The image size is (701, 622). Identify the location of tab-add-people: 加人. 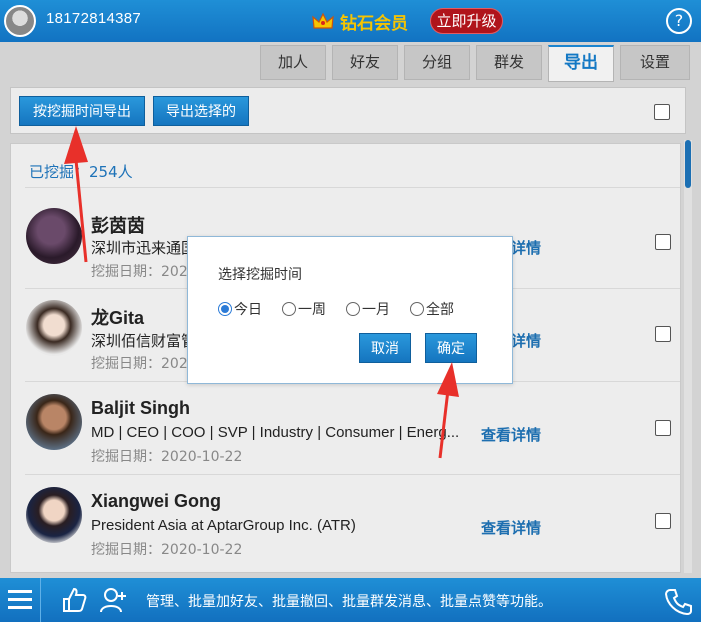
(293, 62).